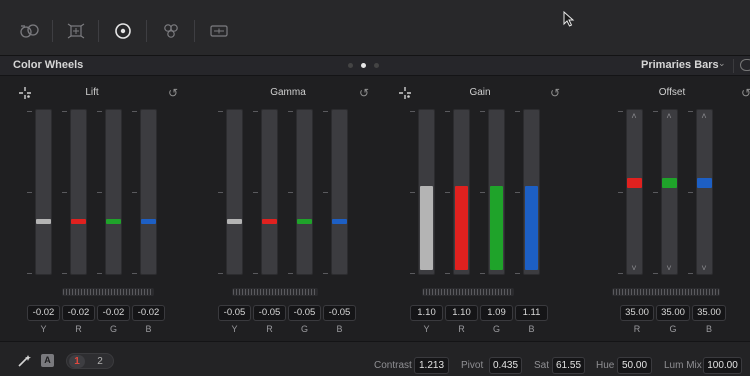 This screenshot has height=376, width=750. Describe the element at coordinates (634, 365) in the screenshot. I see `hue-value: 50.00` at that location.